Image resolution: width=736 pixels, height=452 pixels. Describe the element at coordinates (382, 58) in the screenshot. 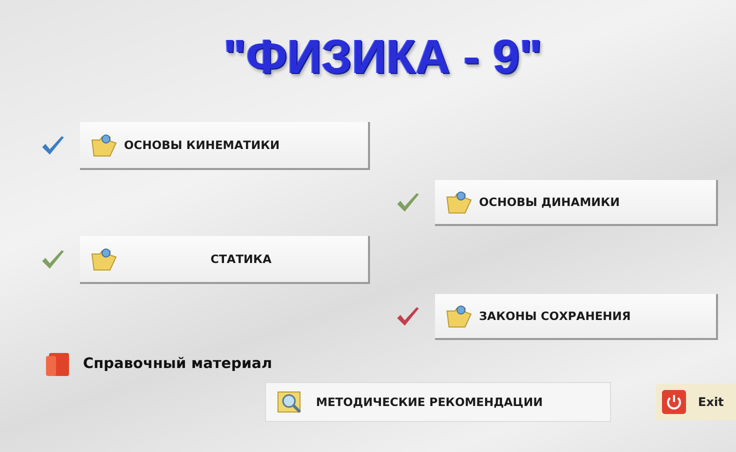

I see `app-title: "ФИЗИКА - 9"` at that location.